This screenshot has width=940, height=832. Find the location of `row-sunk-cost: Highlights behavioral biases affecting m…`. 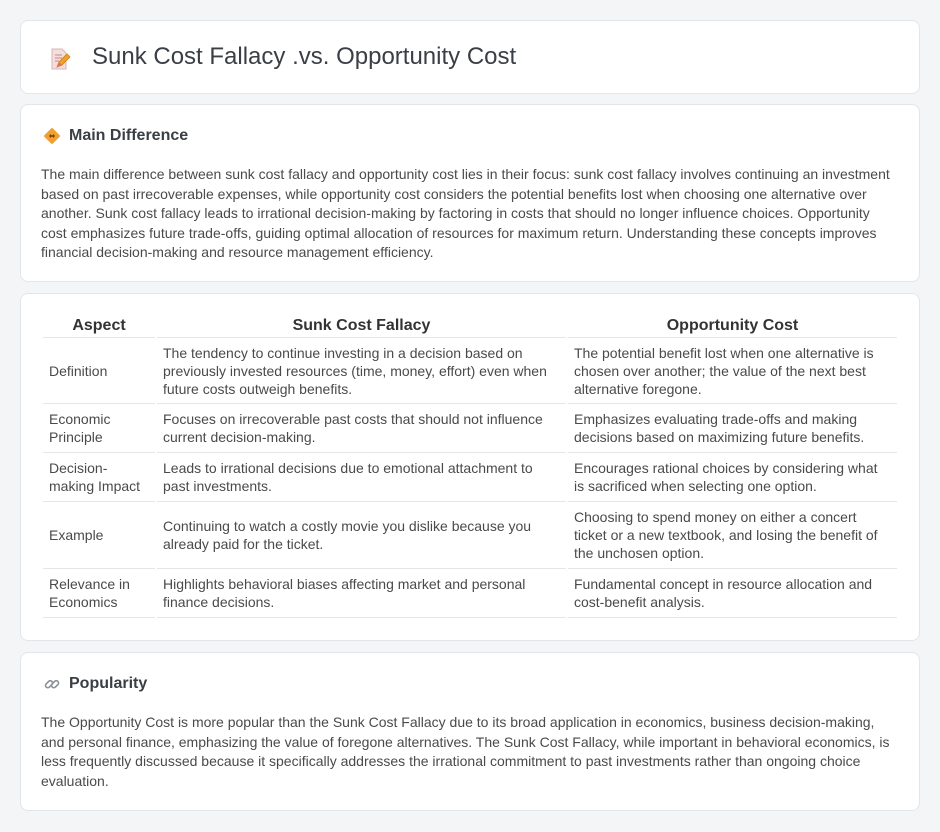

row-sunk-cost: Highlights behavioral biases affecting m… is located at coordinates (361, 593).